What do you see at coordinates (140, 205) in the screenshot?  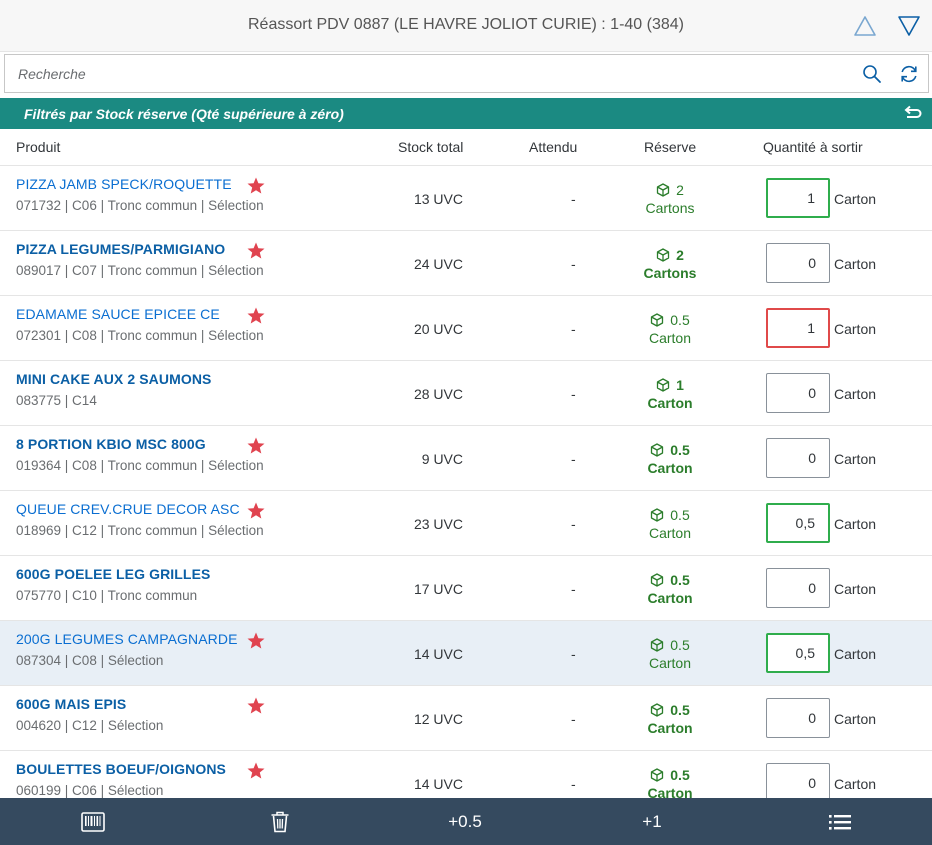 I see `product-meta: 071732 | C06 | Tronc commun | Sélection` at bounding box center [140, 205].